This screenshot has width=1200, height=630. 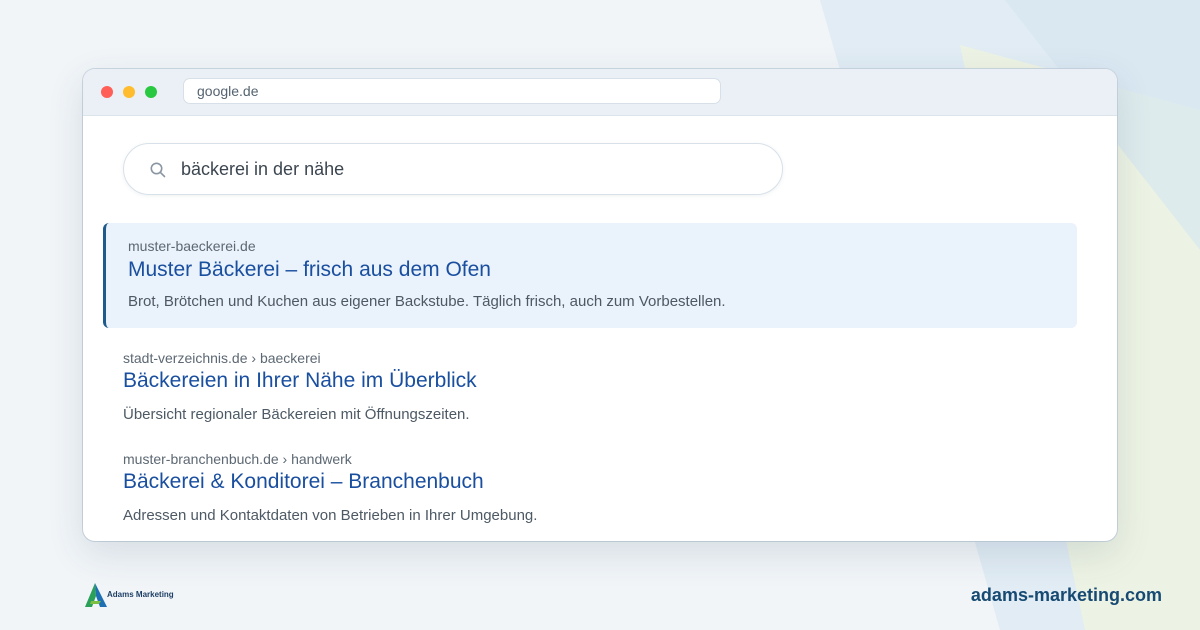 I want to click on maximize-window-button, so click(x=151, y=92).